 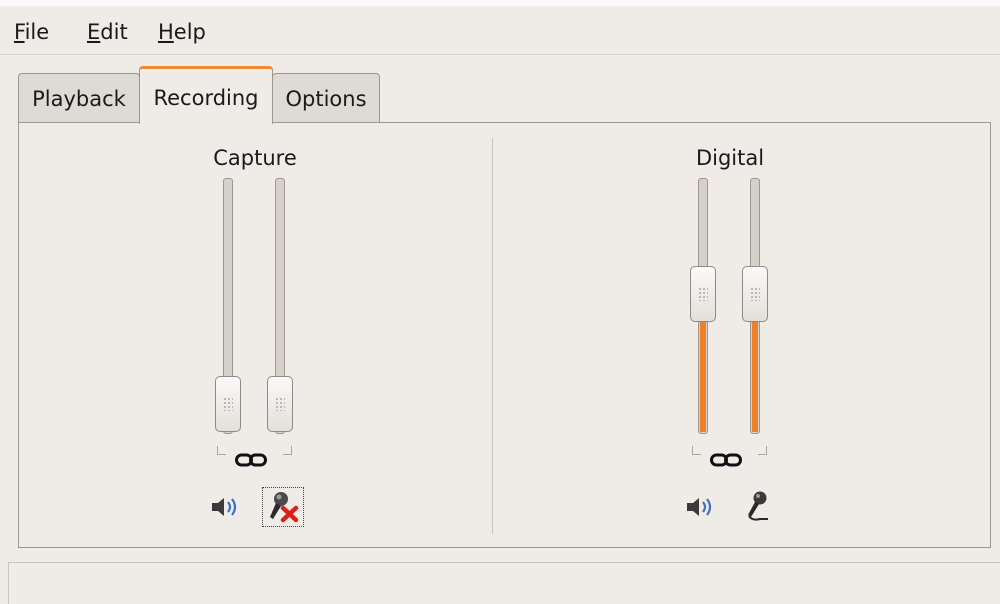 What do you see at coordinates (206, 98) in the screenshot?
I see `tab-recording-label: Recording` at bounding box center [206, 98].